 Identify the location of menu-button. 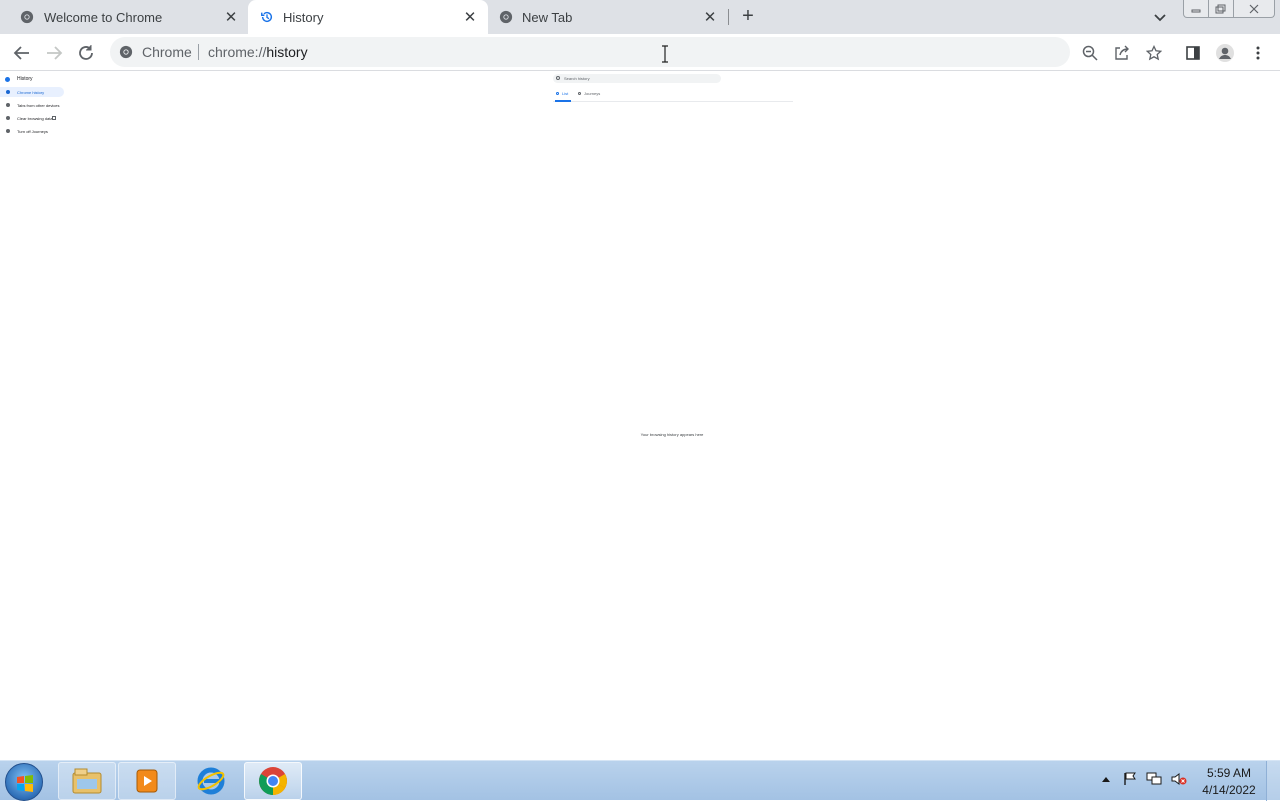
(1258, 53).